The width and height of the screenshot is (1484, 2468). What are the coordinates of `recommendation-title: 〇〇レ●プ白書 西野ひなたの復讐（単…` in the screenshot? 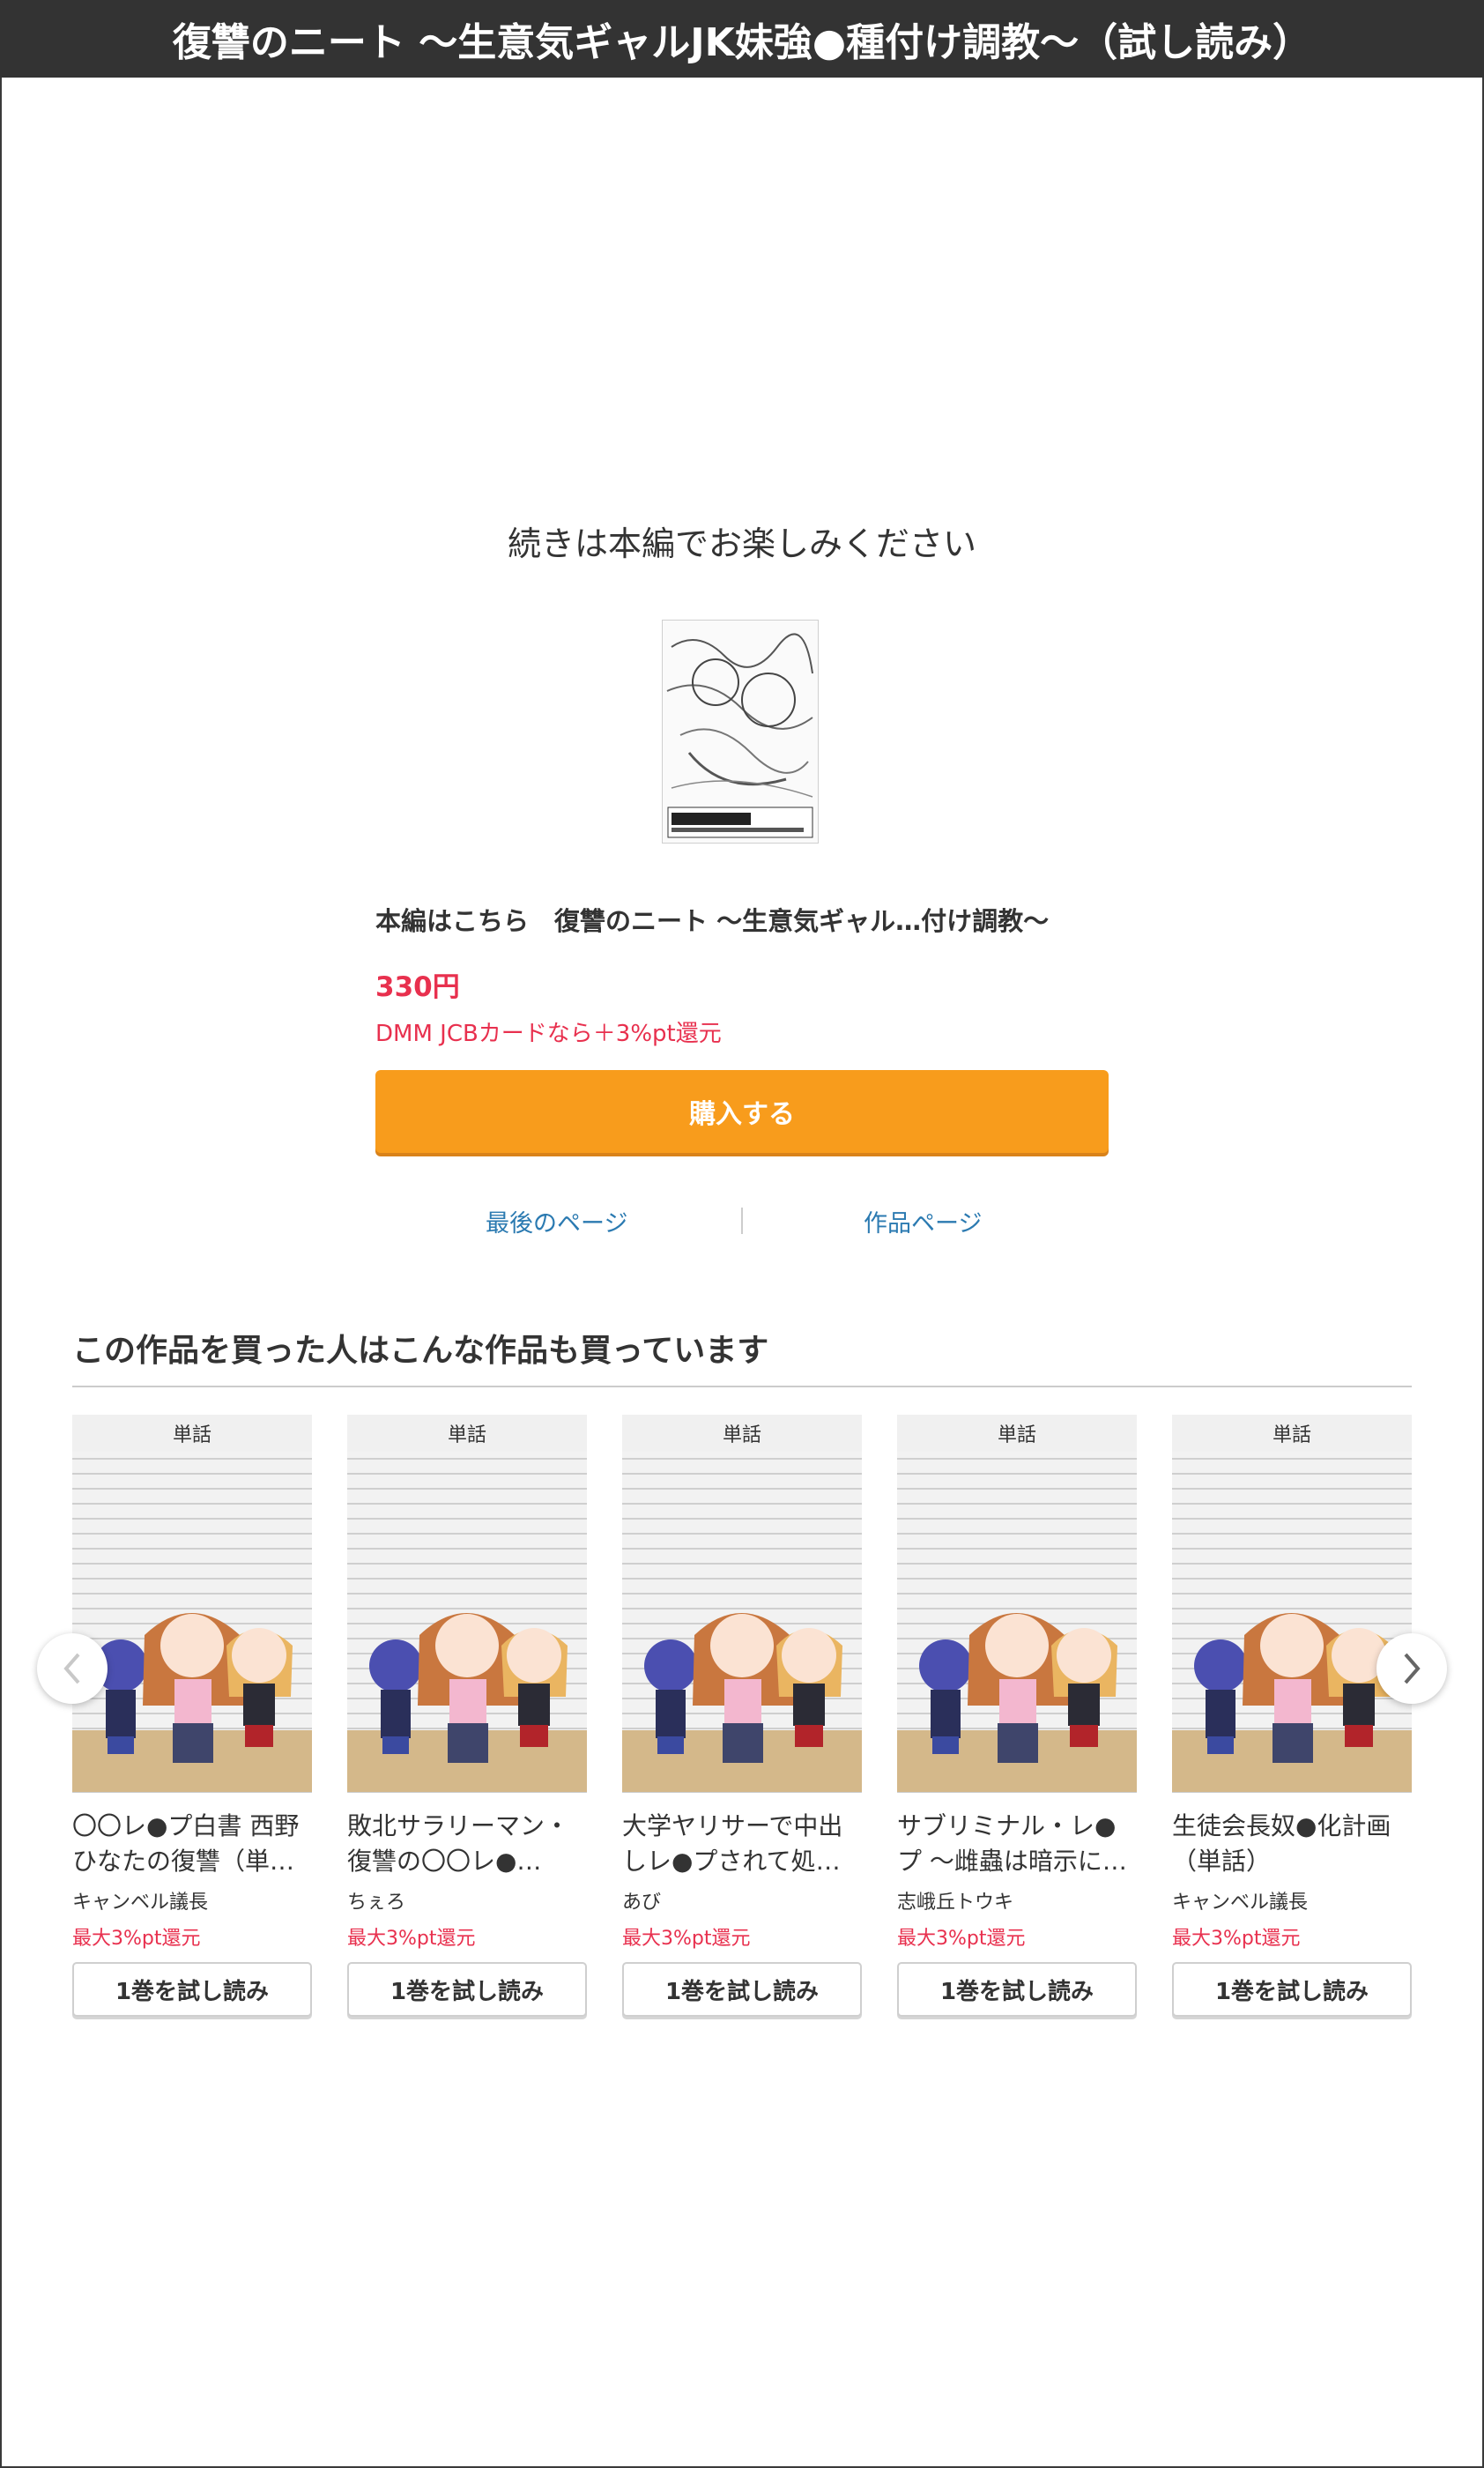 It's located at (192, 1844).